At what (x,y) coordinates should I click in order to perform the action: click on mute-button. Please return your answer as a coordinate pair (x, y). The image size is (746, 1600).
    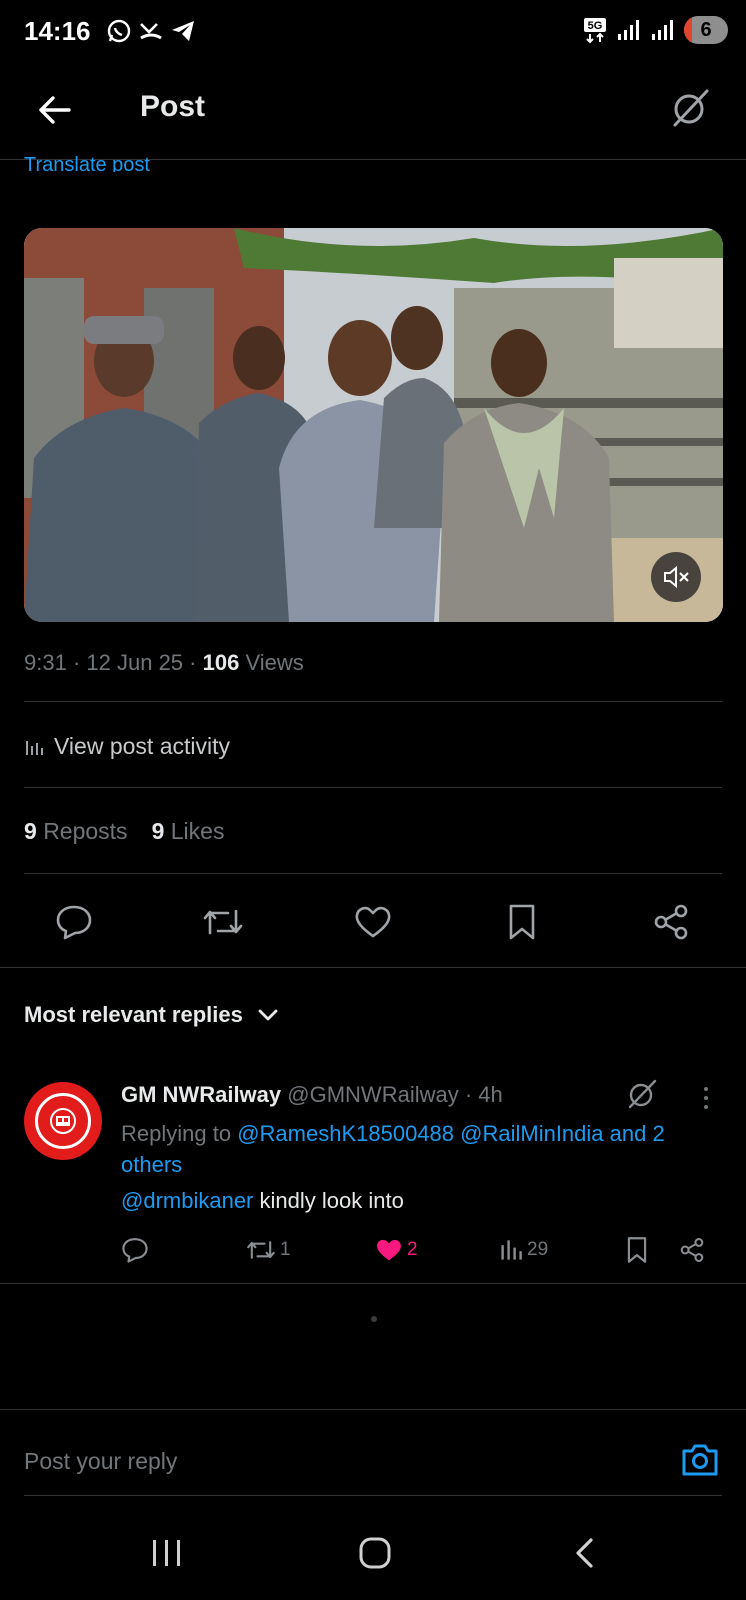
    Looking at the image, I should click on (676, 577).